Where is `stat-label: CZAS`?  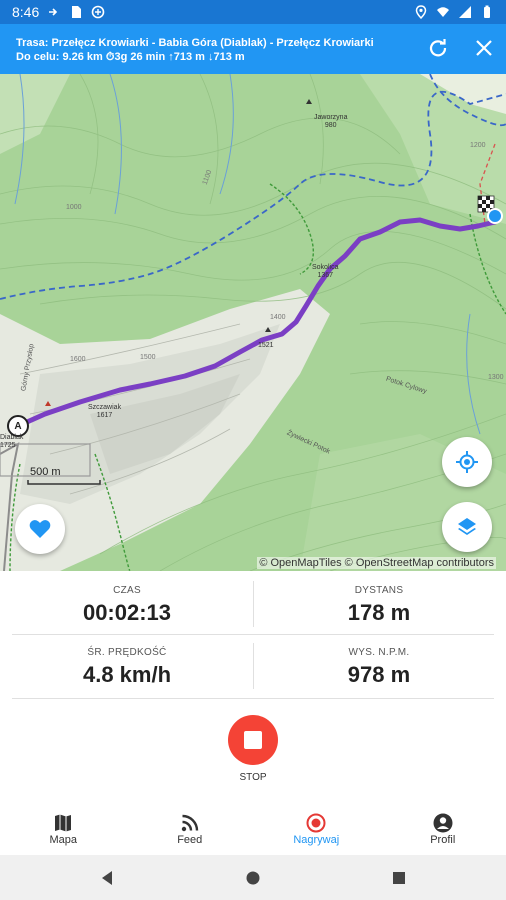
stat-label: CZAS is located at coordinates (127, 590).